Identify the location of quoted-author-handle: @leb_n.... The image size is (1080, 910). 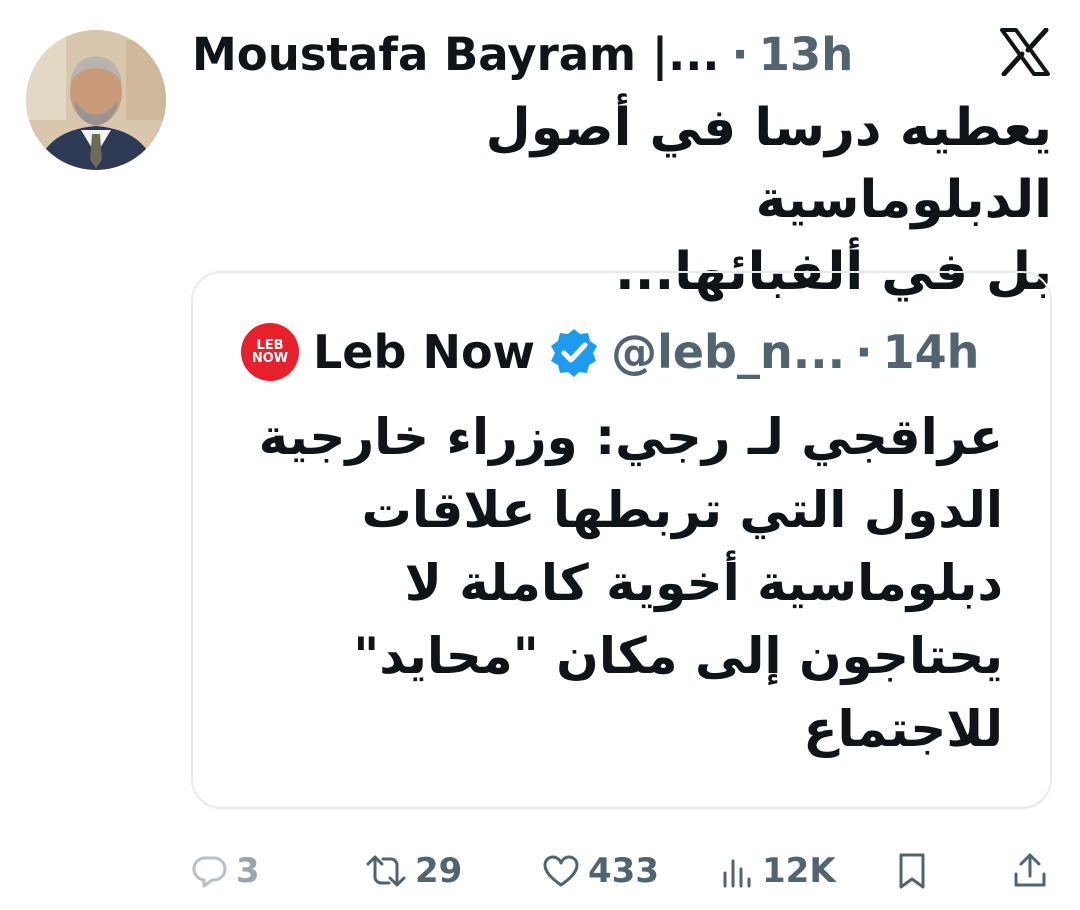
(728, 352).